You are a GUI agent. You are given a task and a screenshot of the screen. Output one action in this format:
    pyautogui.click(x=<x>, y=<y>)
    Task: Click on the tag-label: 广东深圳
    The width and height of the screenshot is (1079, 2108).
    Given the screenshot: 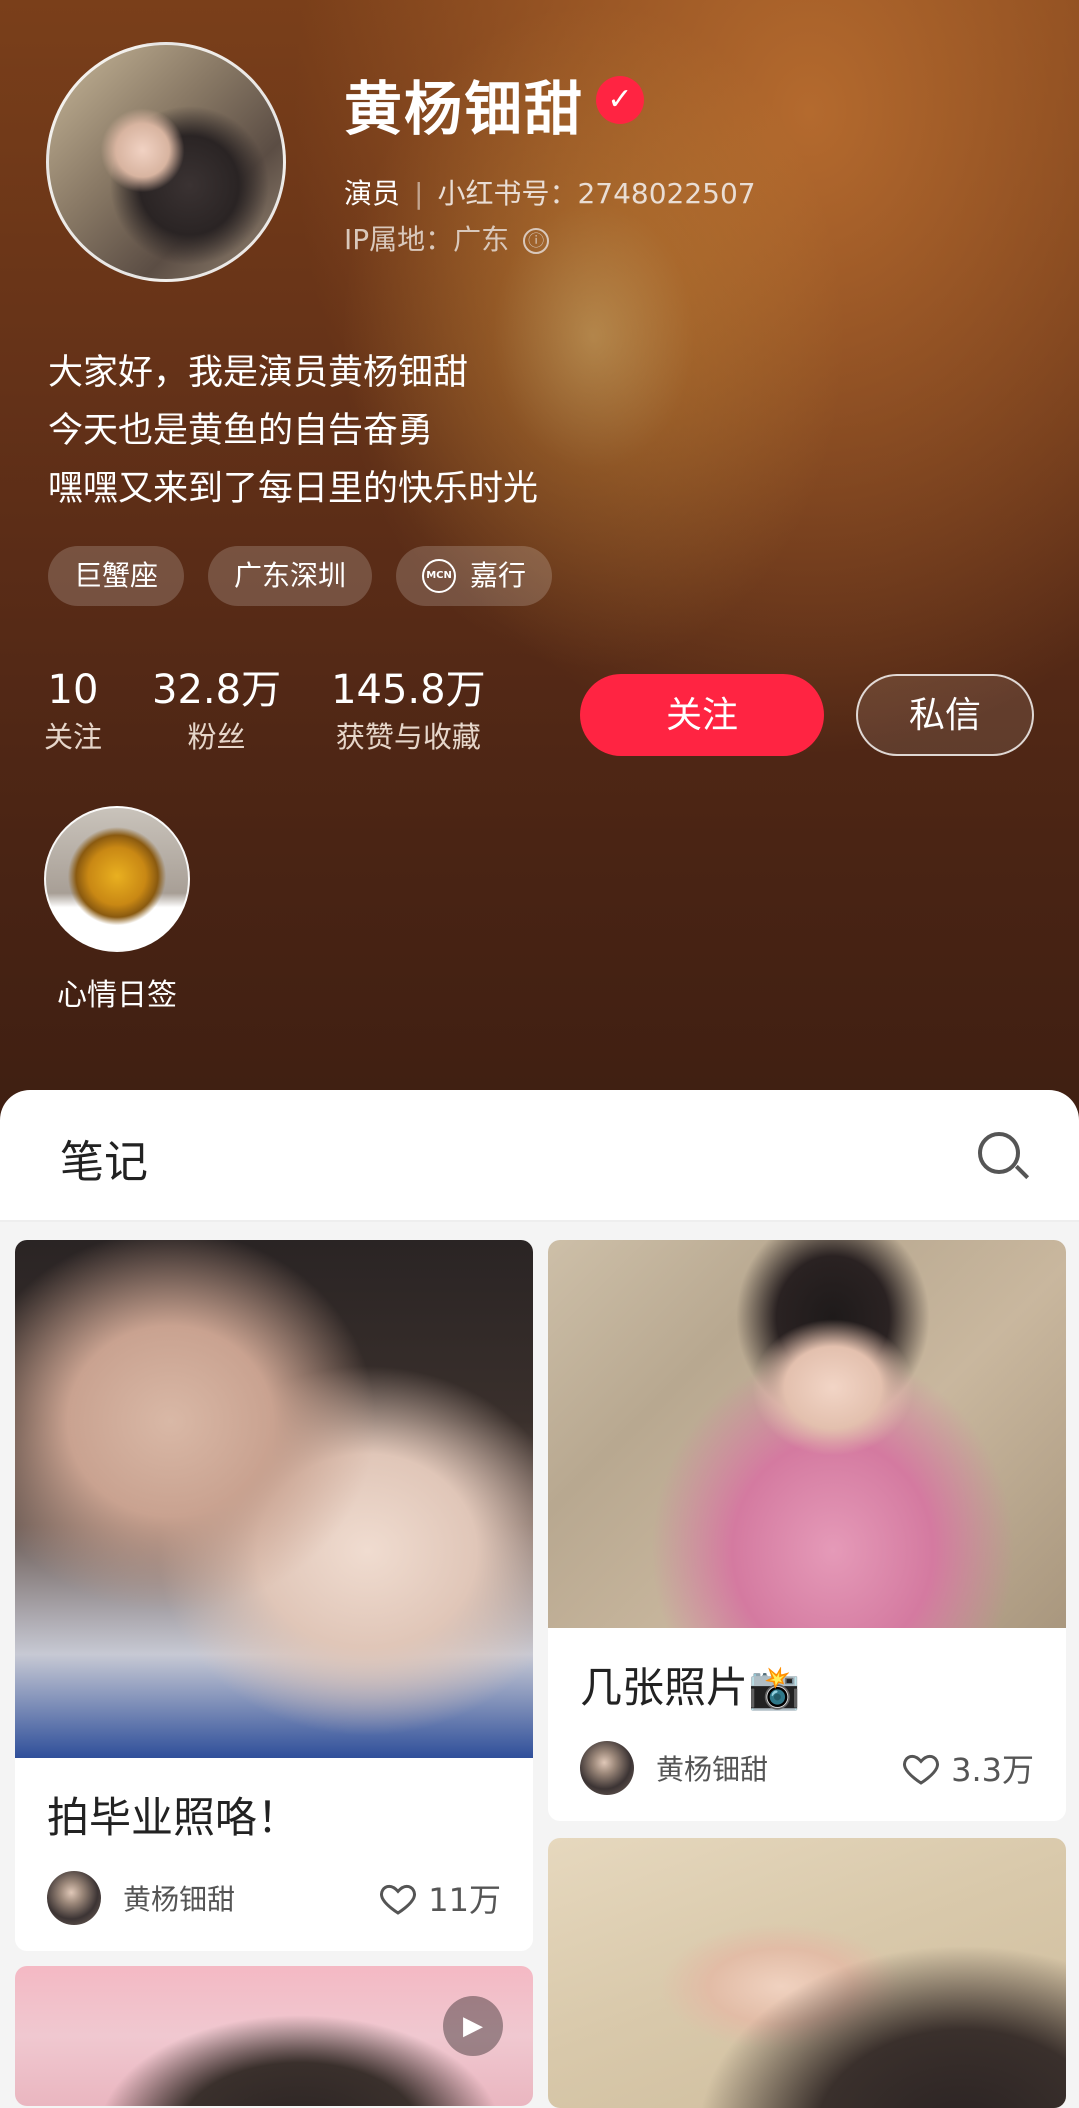 What is the action you would take?
    pyautogui.click(x=290, y=575)
    